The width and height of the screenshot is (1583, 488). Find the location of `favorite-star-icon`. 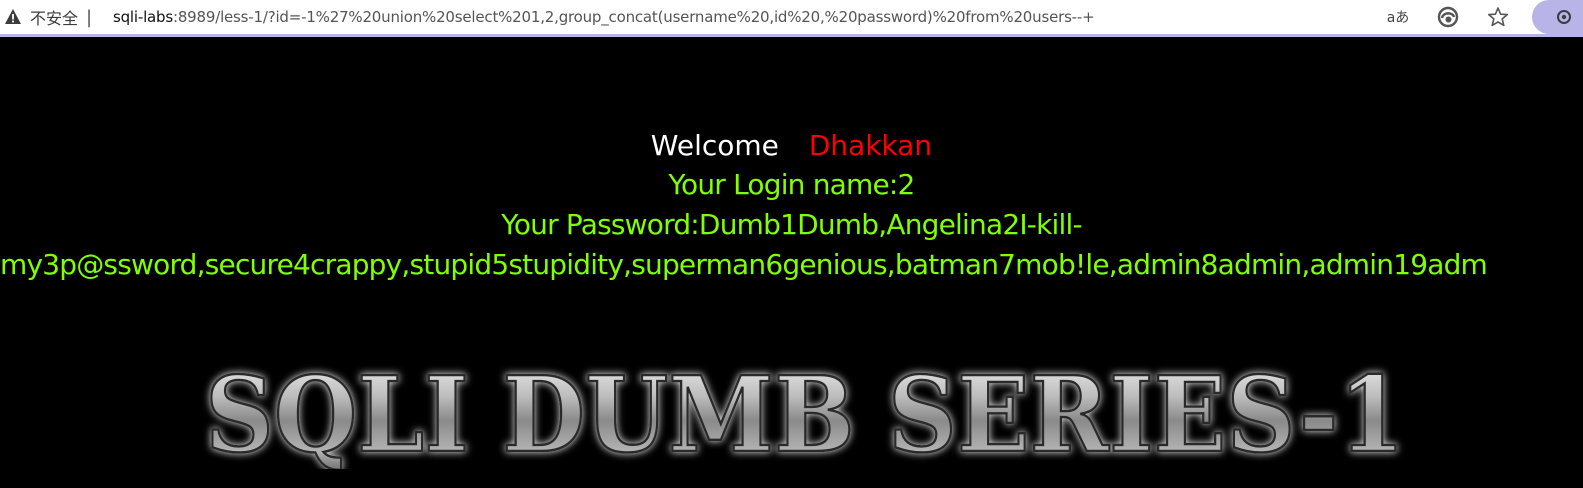

favorite-star-icon is located at coordinates (1498, 17).